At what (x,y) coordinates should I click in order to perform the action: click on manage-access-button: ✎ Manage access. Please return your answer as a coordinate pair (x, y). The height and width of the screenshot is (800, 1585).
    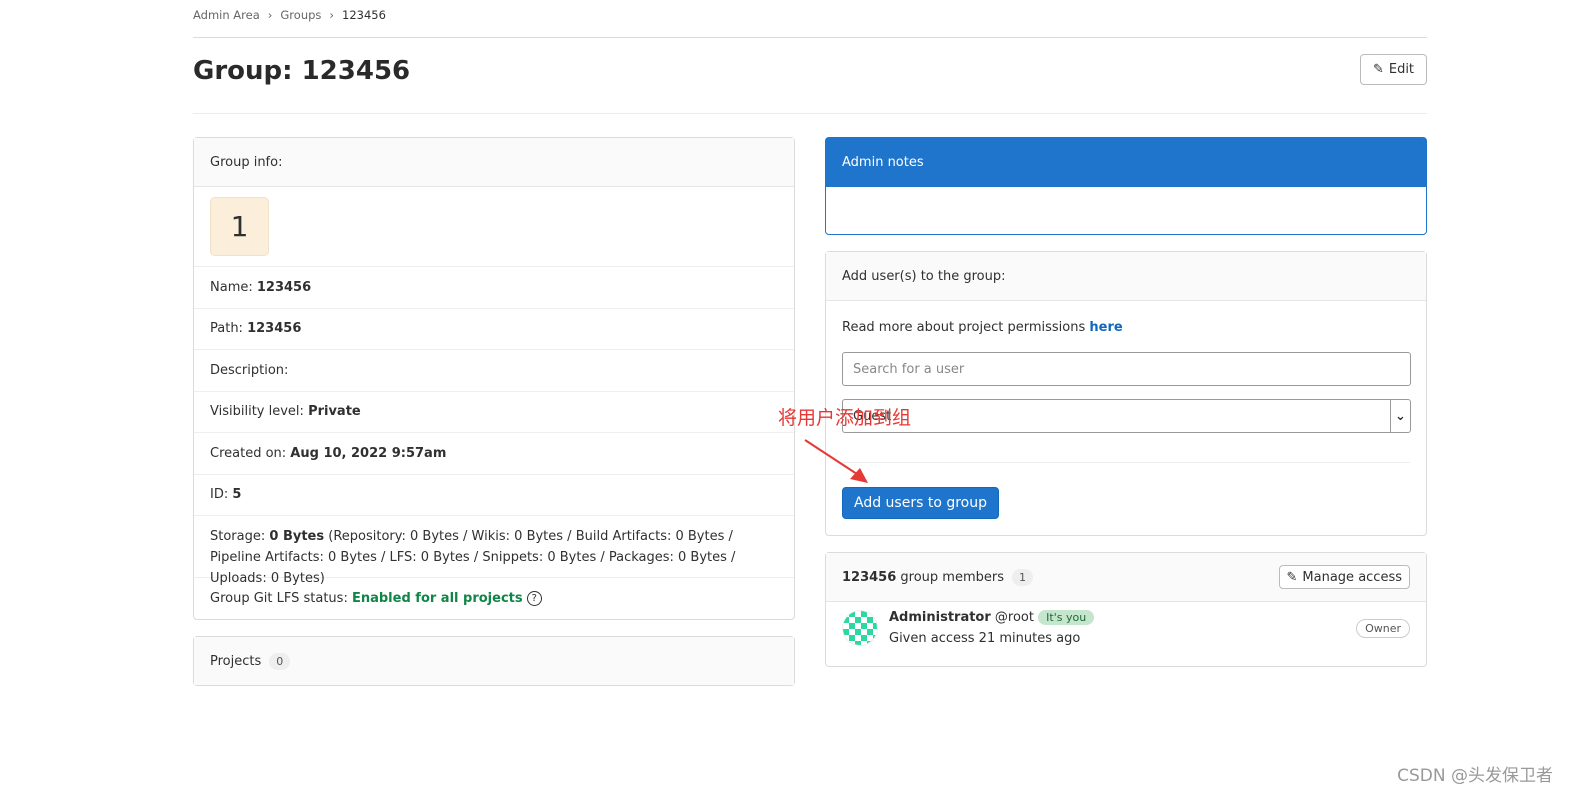
    Looking at the image, I should click on (1344, 577).